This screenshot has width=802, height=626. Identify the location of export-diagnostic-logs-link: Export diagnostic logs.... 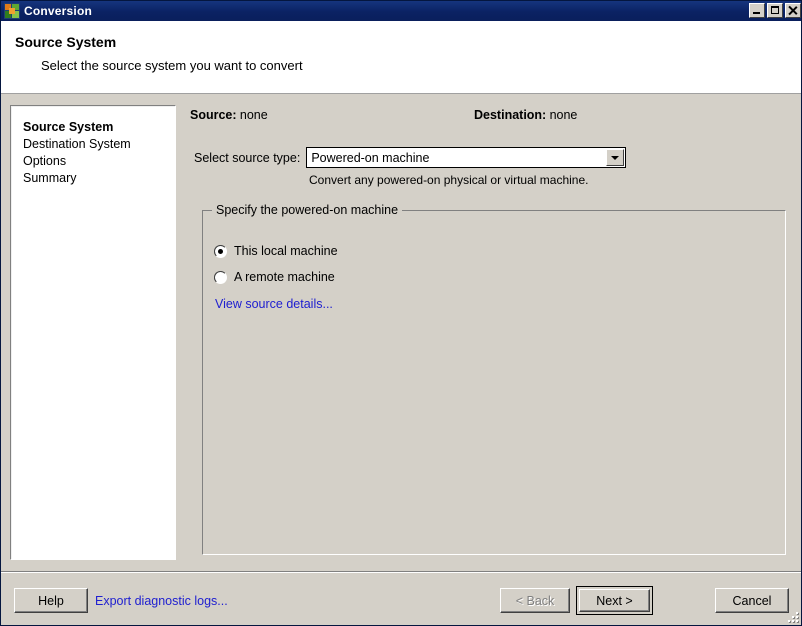
(161, 601).